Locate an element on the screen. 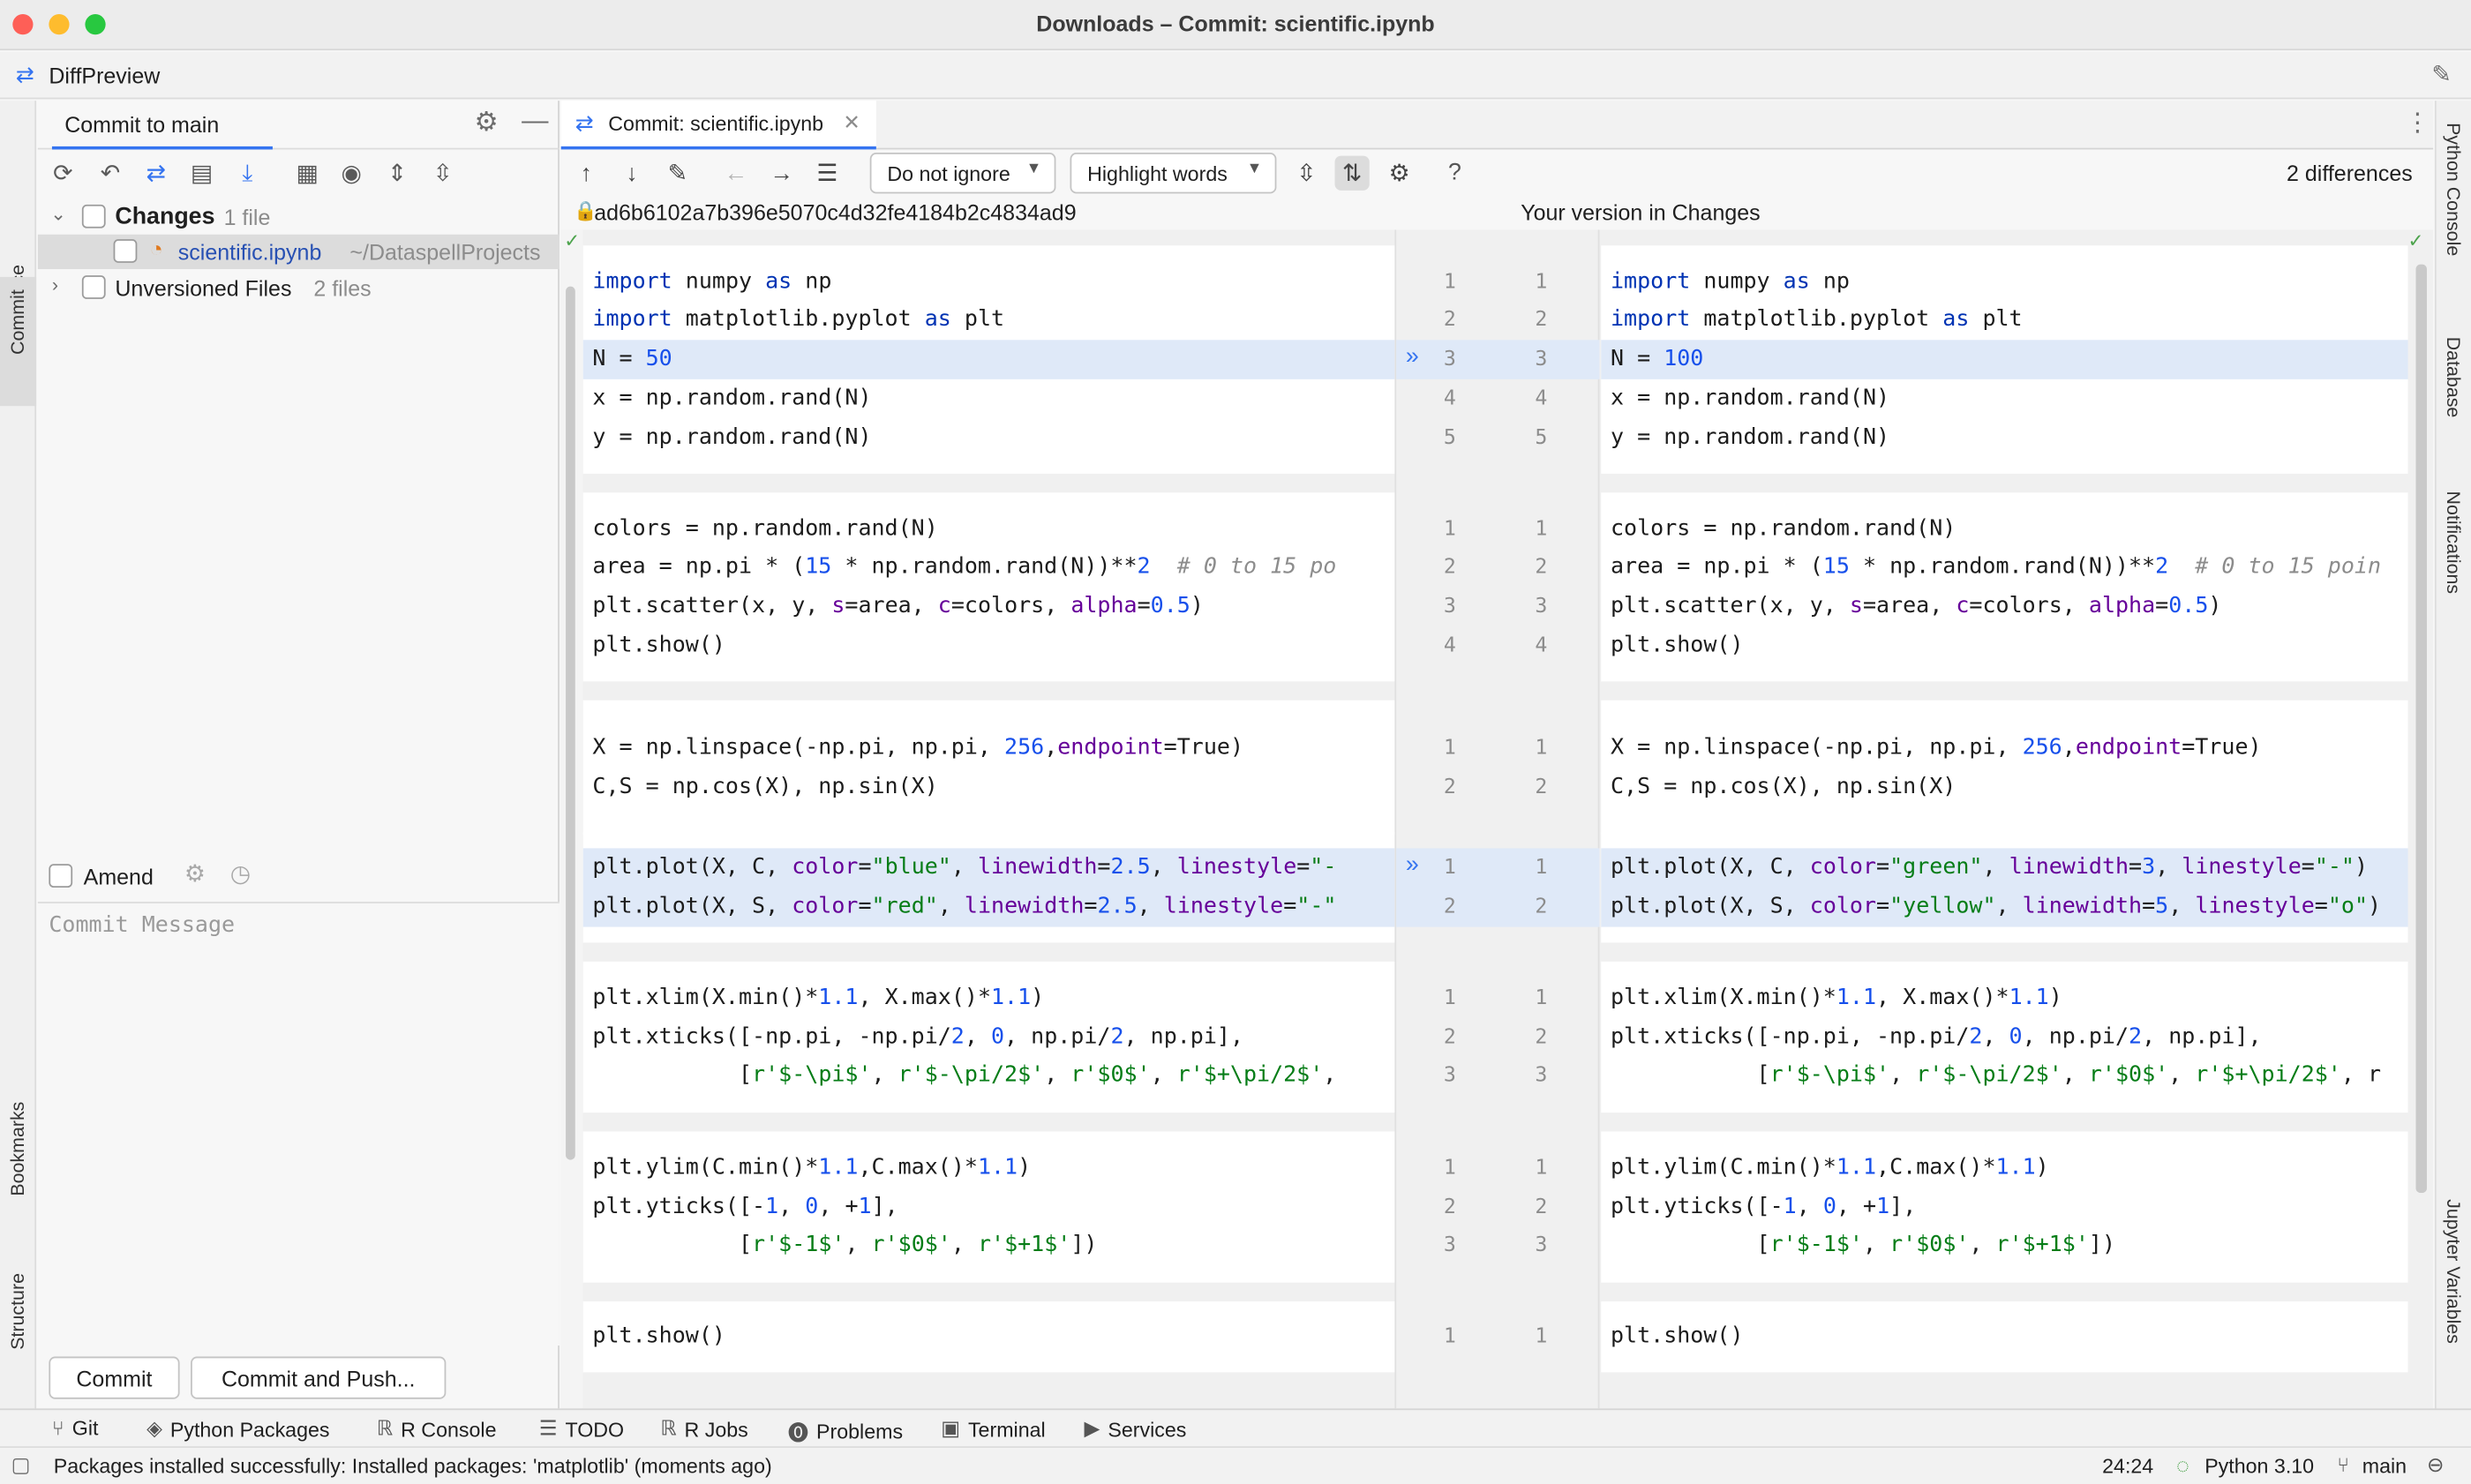  chevron-right-icon: › is located at coordinates (55, 285).